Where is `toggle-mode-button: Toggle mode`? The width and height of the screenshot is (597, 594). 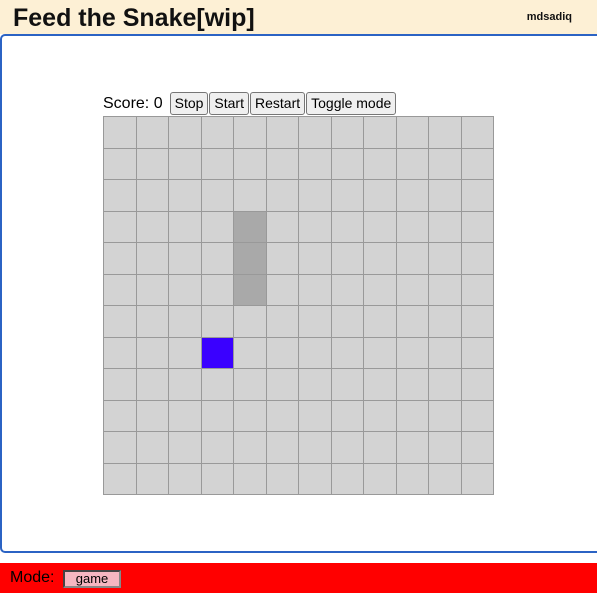
toggle-mode-button: Toggle mode is located at coordinates (351, 103).